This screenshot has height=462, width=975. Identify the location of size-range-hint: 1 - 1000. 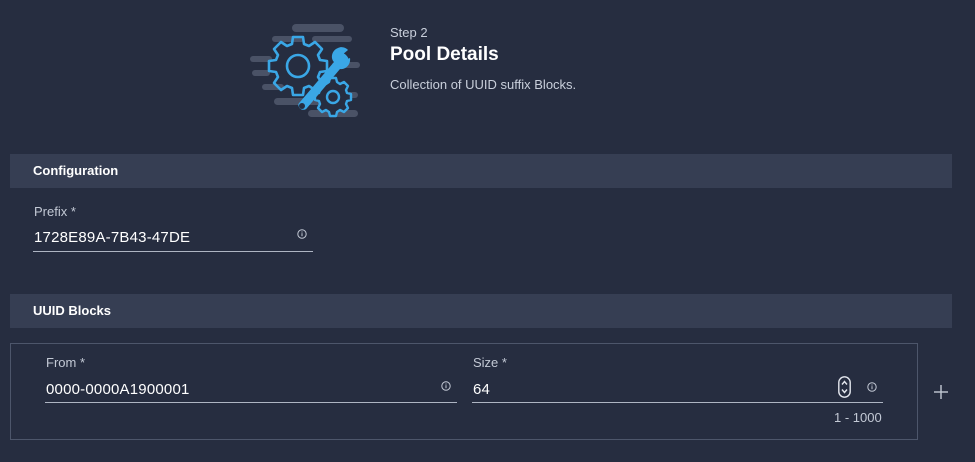
(858, 417).